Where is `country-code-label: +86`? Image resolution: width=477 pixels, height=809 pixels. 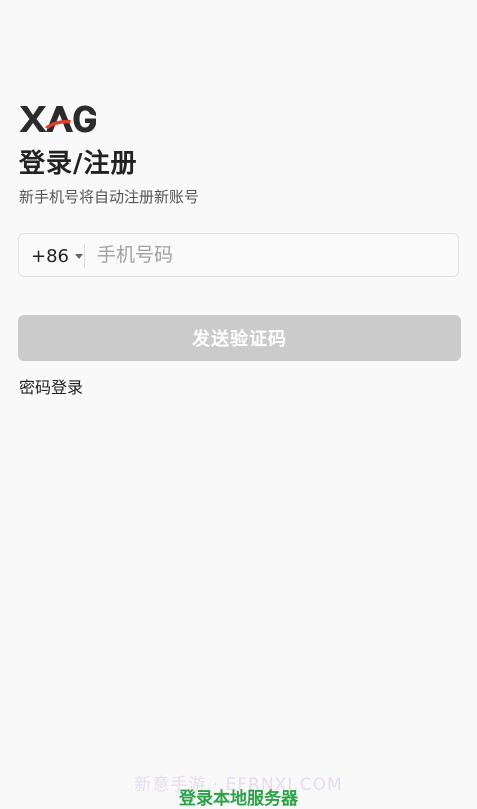 country-code-label: +86 is located at coordinates (50, 256).